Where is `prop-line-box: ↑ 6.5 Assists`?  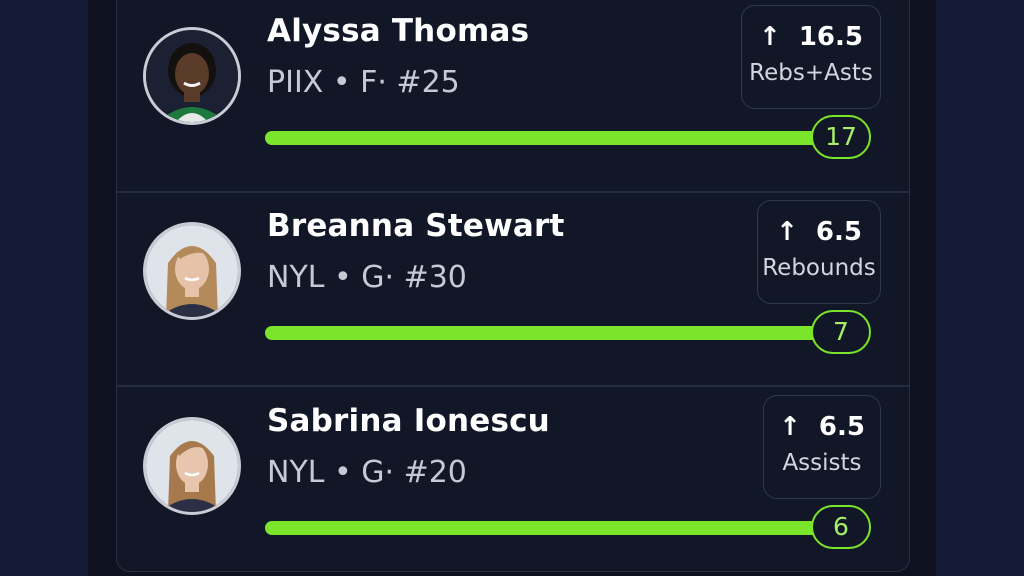 prop-line-box: ↑ 6.5 Assists is located at coordinates (822, 447).